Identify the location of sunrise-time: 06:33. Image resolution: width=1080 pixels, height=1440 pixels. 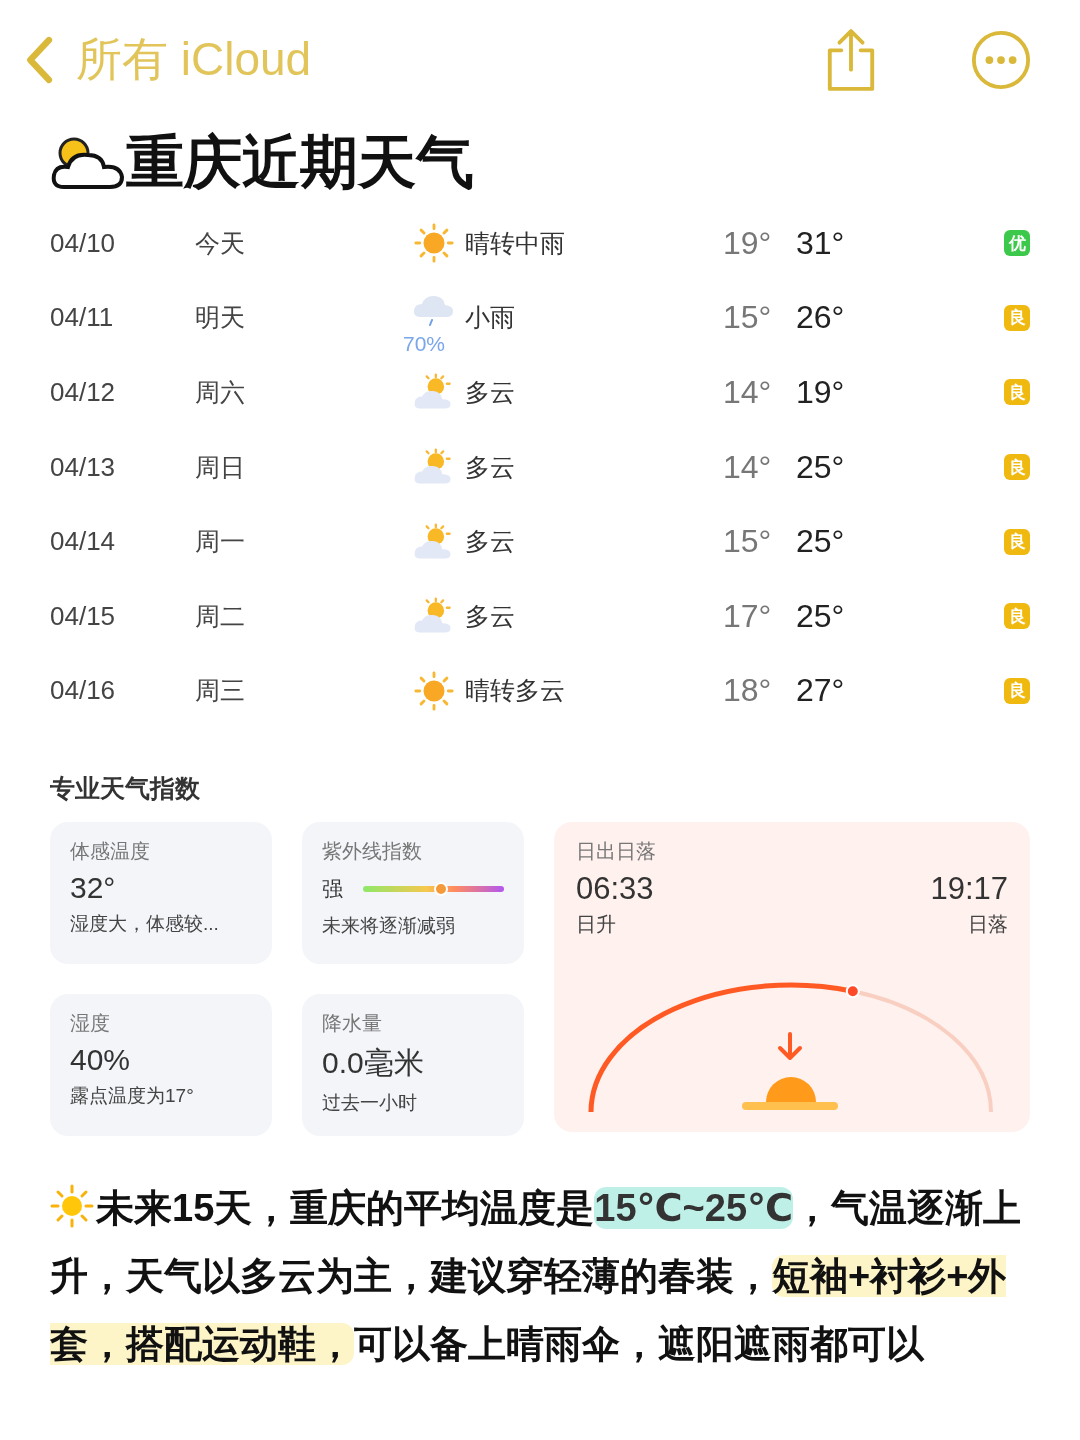
(615, 889).